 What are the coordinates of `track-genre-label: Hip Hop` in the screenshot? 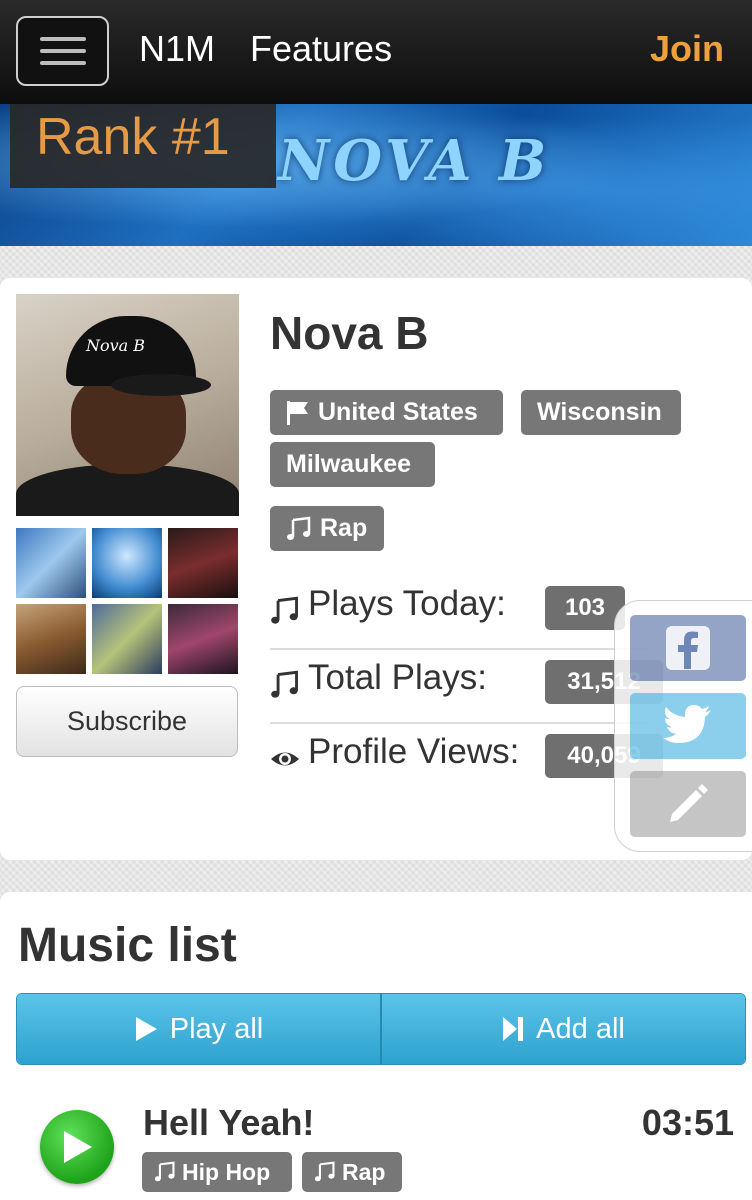 It's located at (226, 1171).